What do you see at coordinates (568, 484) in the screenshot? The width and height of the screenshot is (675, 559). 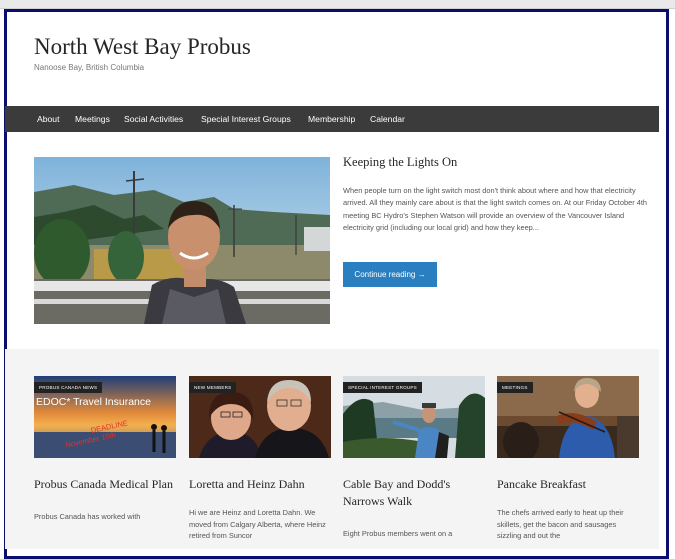 I see `post-card-title: Pancake Breakfast` at bounding box center [568, 484].